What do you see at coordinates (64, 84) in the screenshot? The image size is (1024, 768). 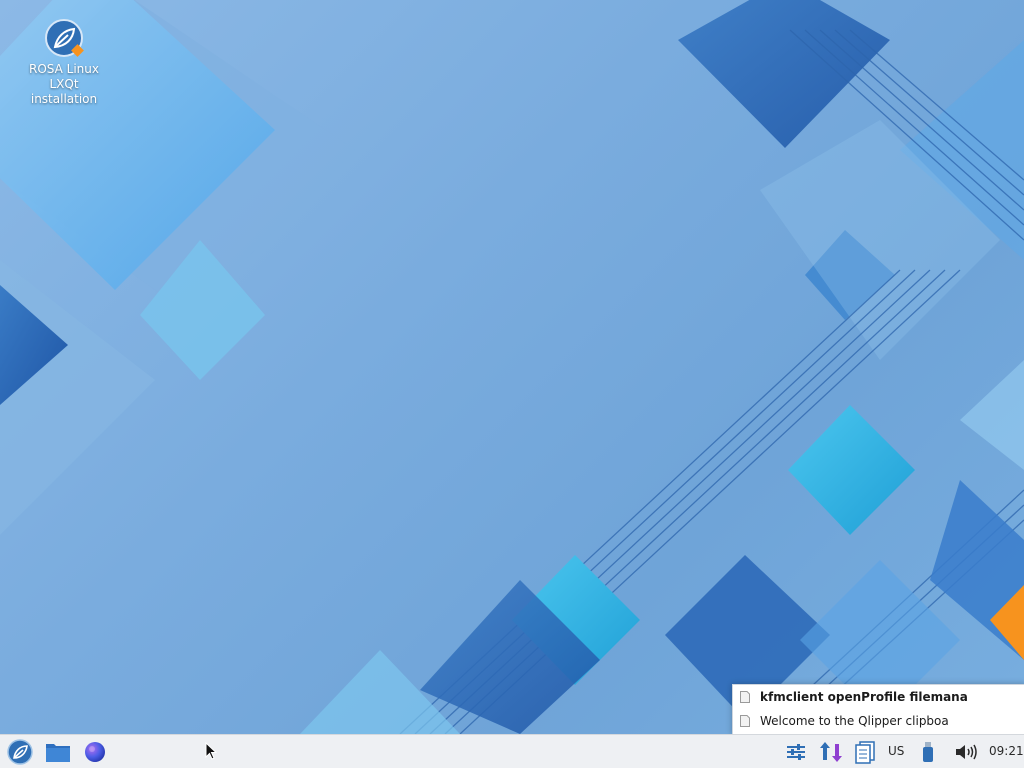 I see `desktop-icon-label: ROSA Linux LXQt installation` at bounding box center [64, 84].